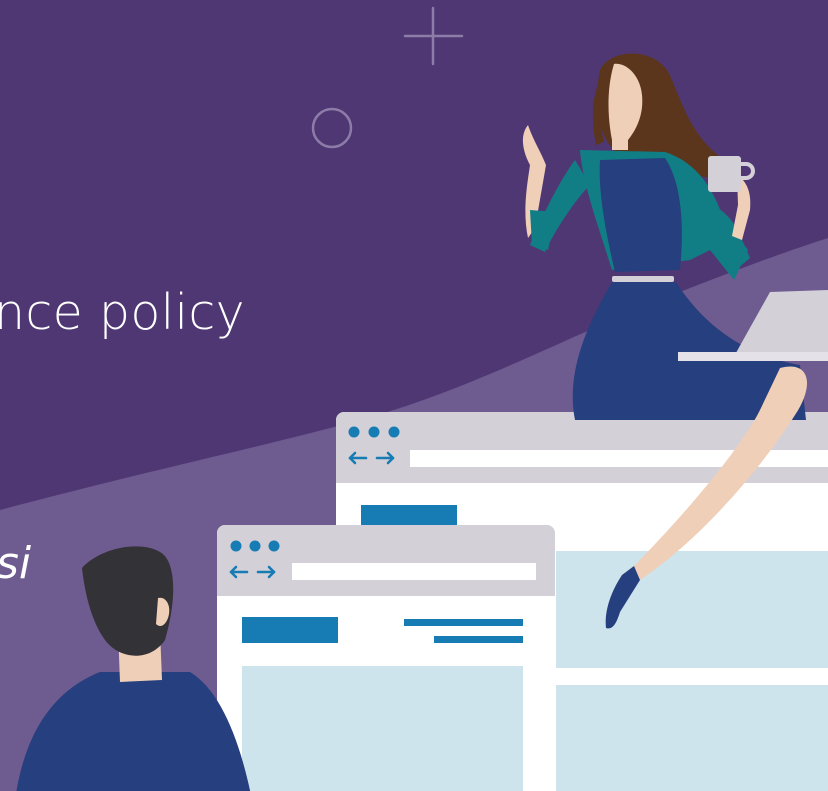  What do you see at coordinates (290, 630) in the screenshot?
I see `header-block` at bounding box center [290, 630].